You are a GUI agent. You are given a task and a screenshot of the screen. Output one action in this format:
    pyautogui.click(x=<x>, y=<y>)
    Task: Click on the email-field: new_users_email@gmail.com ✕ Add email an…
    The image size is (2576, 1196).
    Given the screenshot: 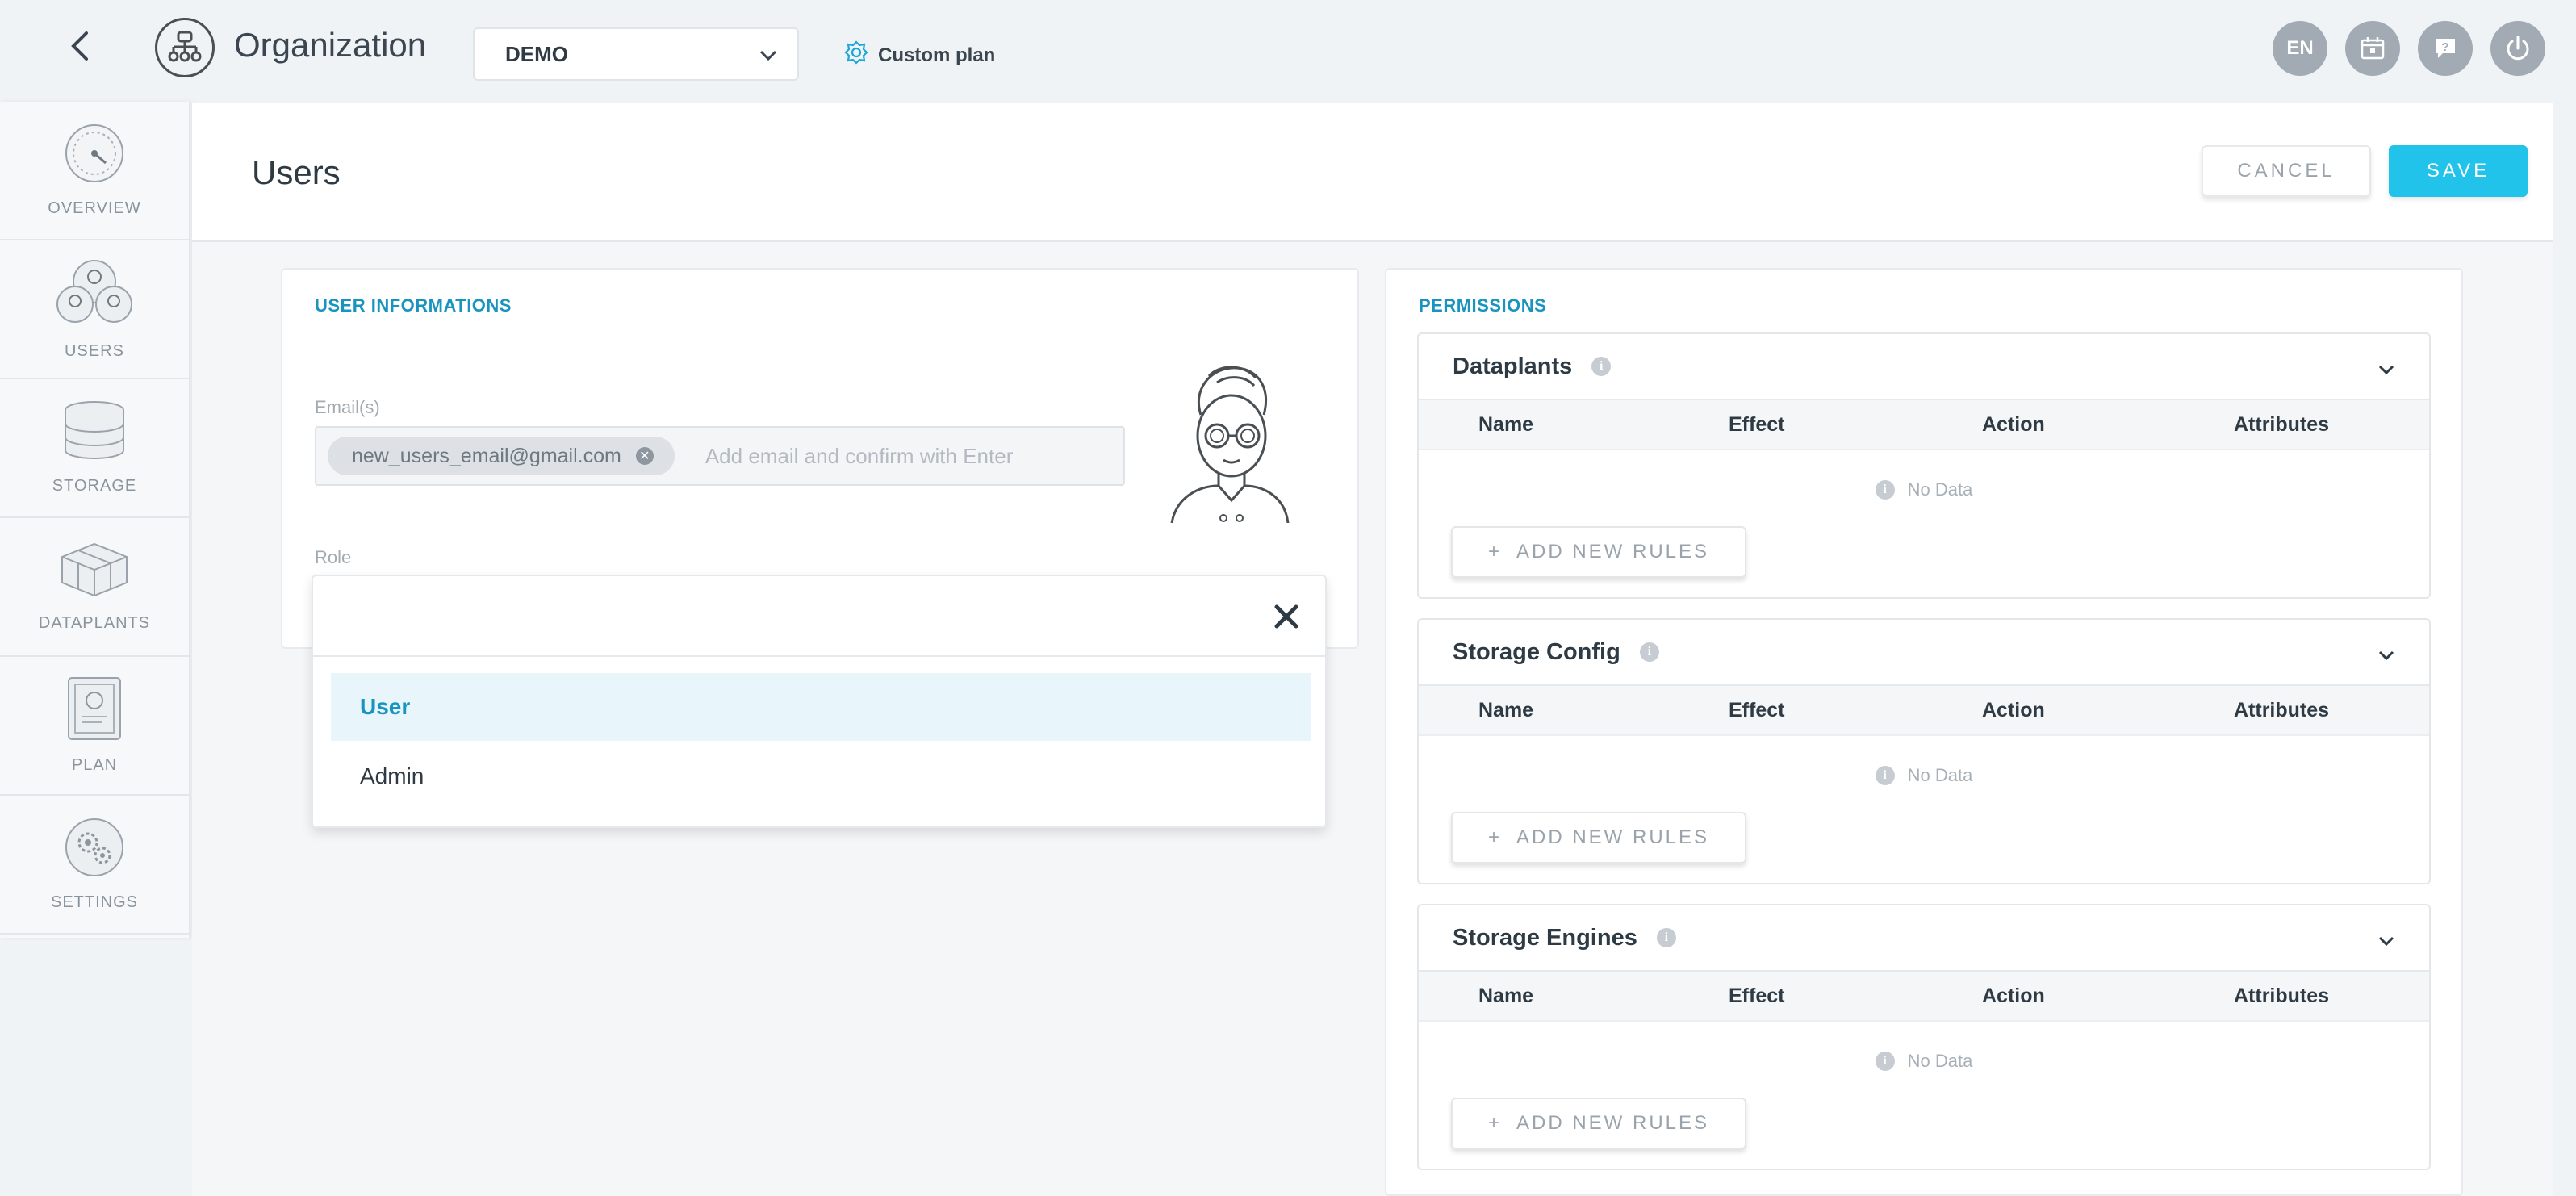 What is the action you would take?
    pyautogui.click(x=720, y=456)
    